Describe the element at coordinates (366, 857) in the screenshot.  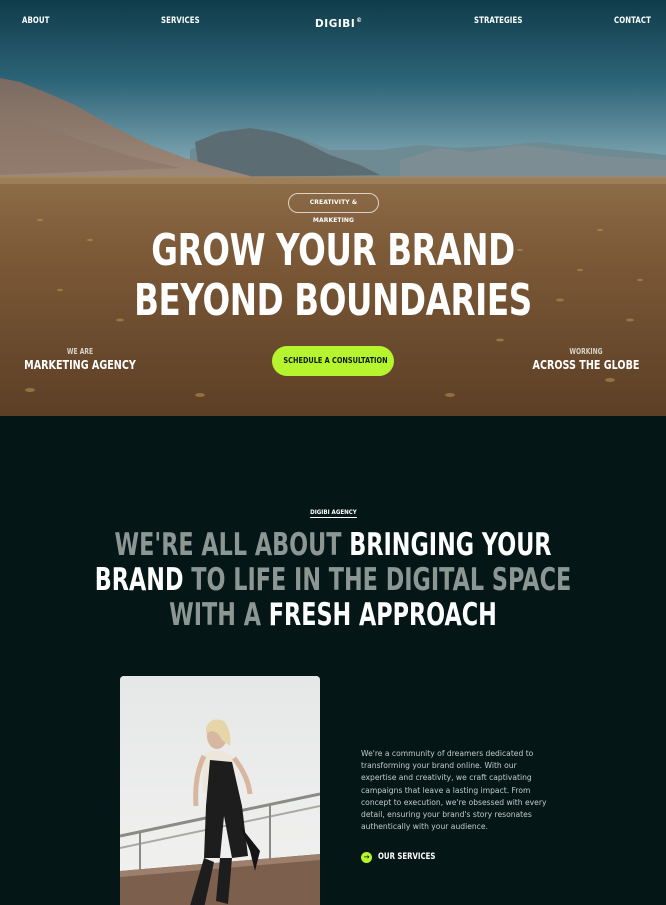
I see `arrow-right-icon: →` at that location.